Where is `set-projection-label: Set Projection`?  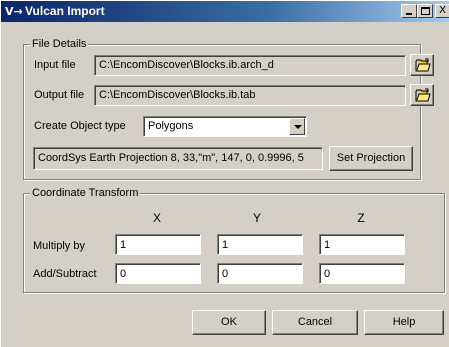 set-projection-label: Set Projection is located at coordinates (371, 158).